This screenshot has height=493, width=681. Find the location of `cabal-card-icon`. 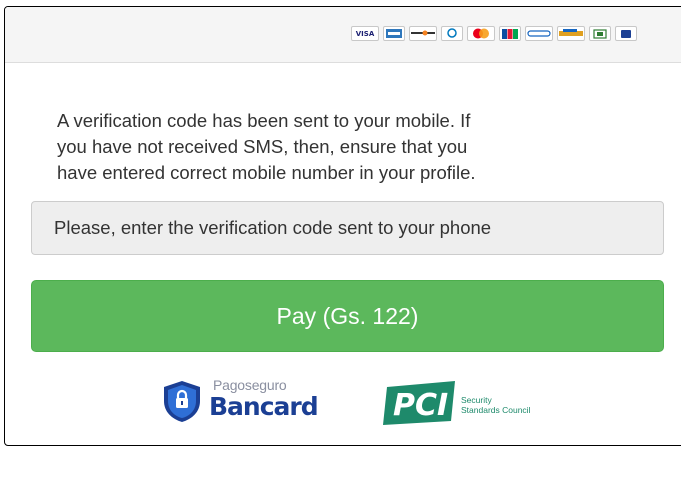

cabal-card-icon is located at coordinates (539, 33).